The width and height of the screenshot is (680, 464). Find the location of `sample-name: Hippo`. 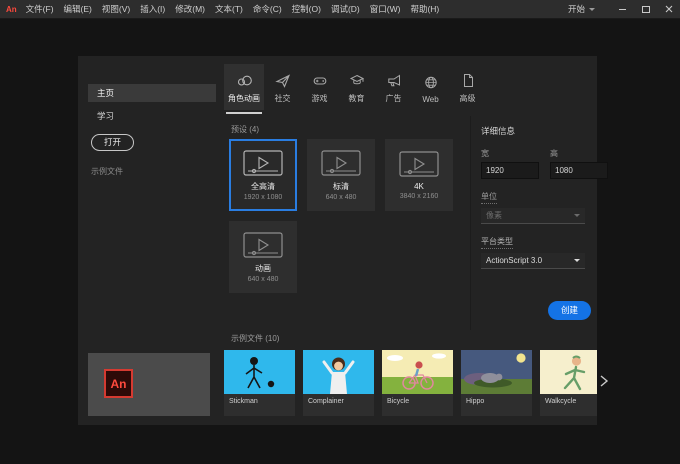

sample-name: Hippo is located at coordinates (475, 401).